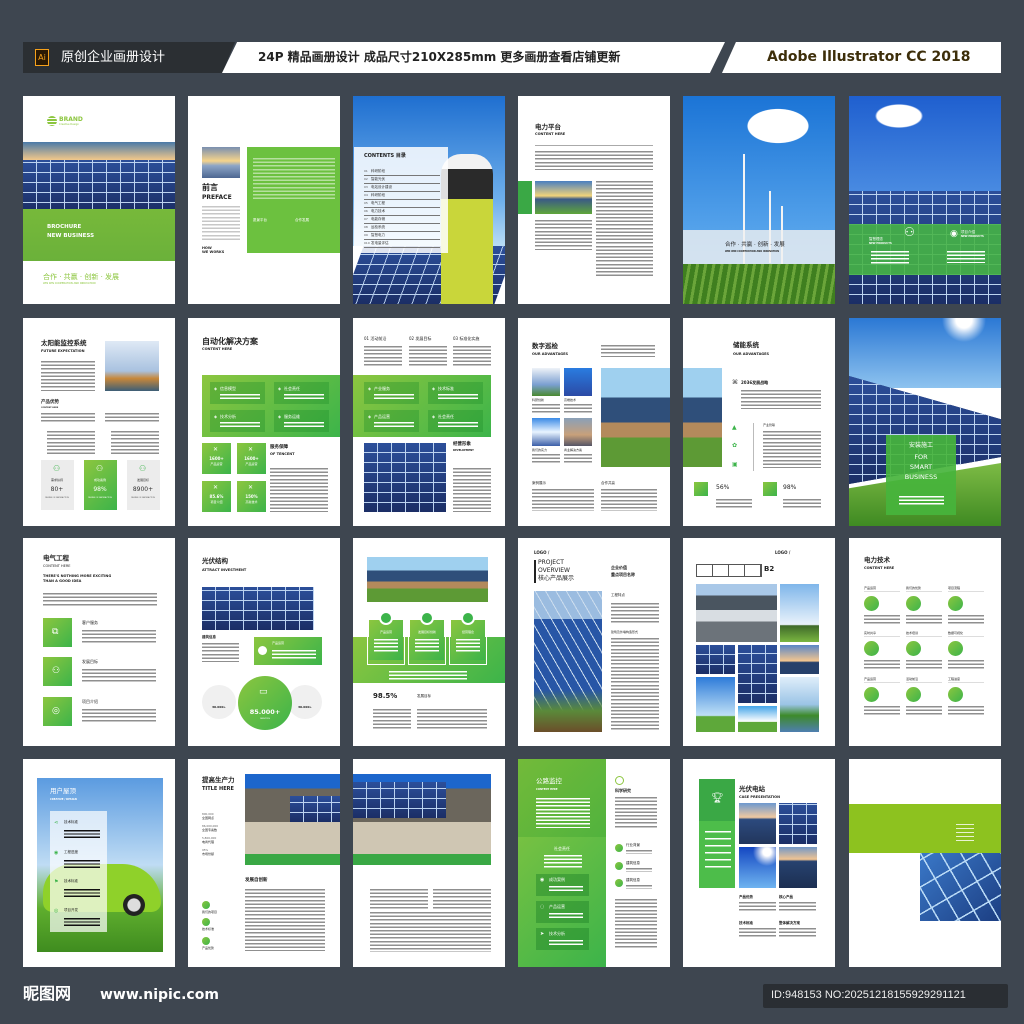  What do you see at coordinates (570, 400) in the screenshot?
I see `thumb-label: 高端技术` at bounding box center [570, 400].